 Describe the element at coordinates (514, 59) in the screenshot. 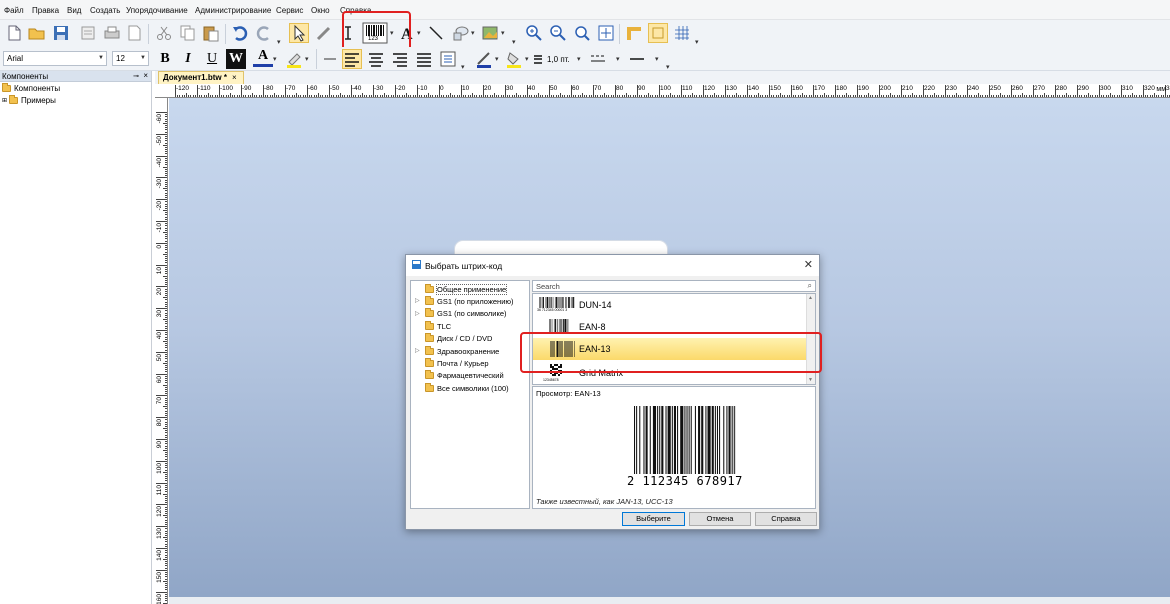

I see `fill-color-icon` at that location.